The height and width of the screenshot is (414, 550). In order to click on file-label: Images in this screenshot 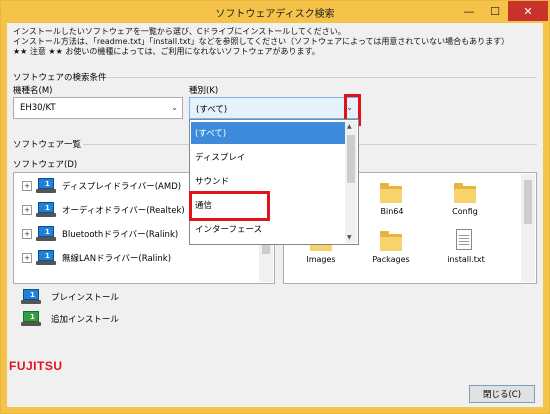, I will do `click(321, 259)`.